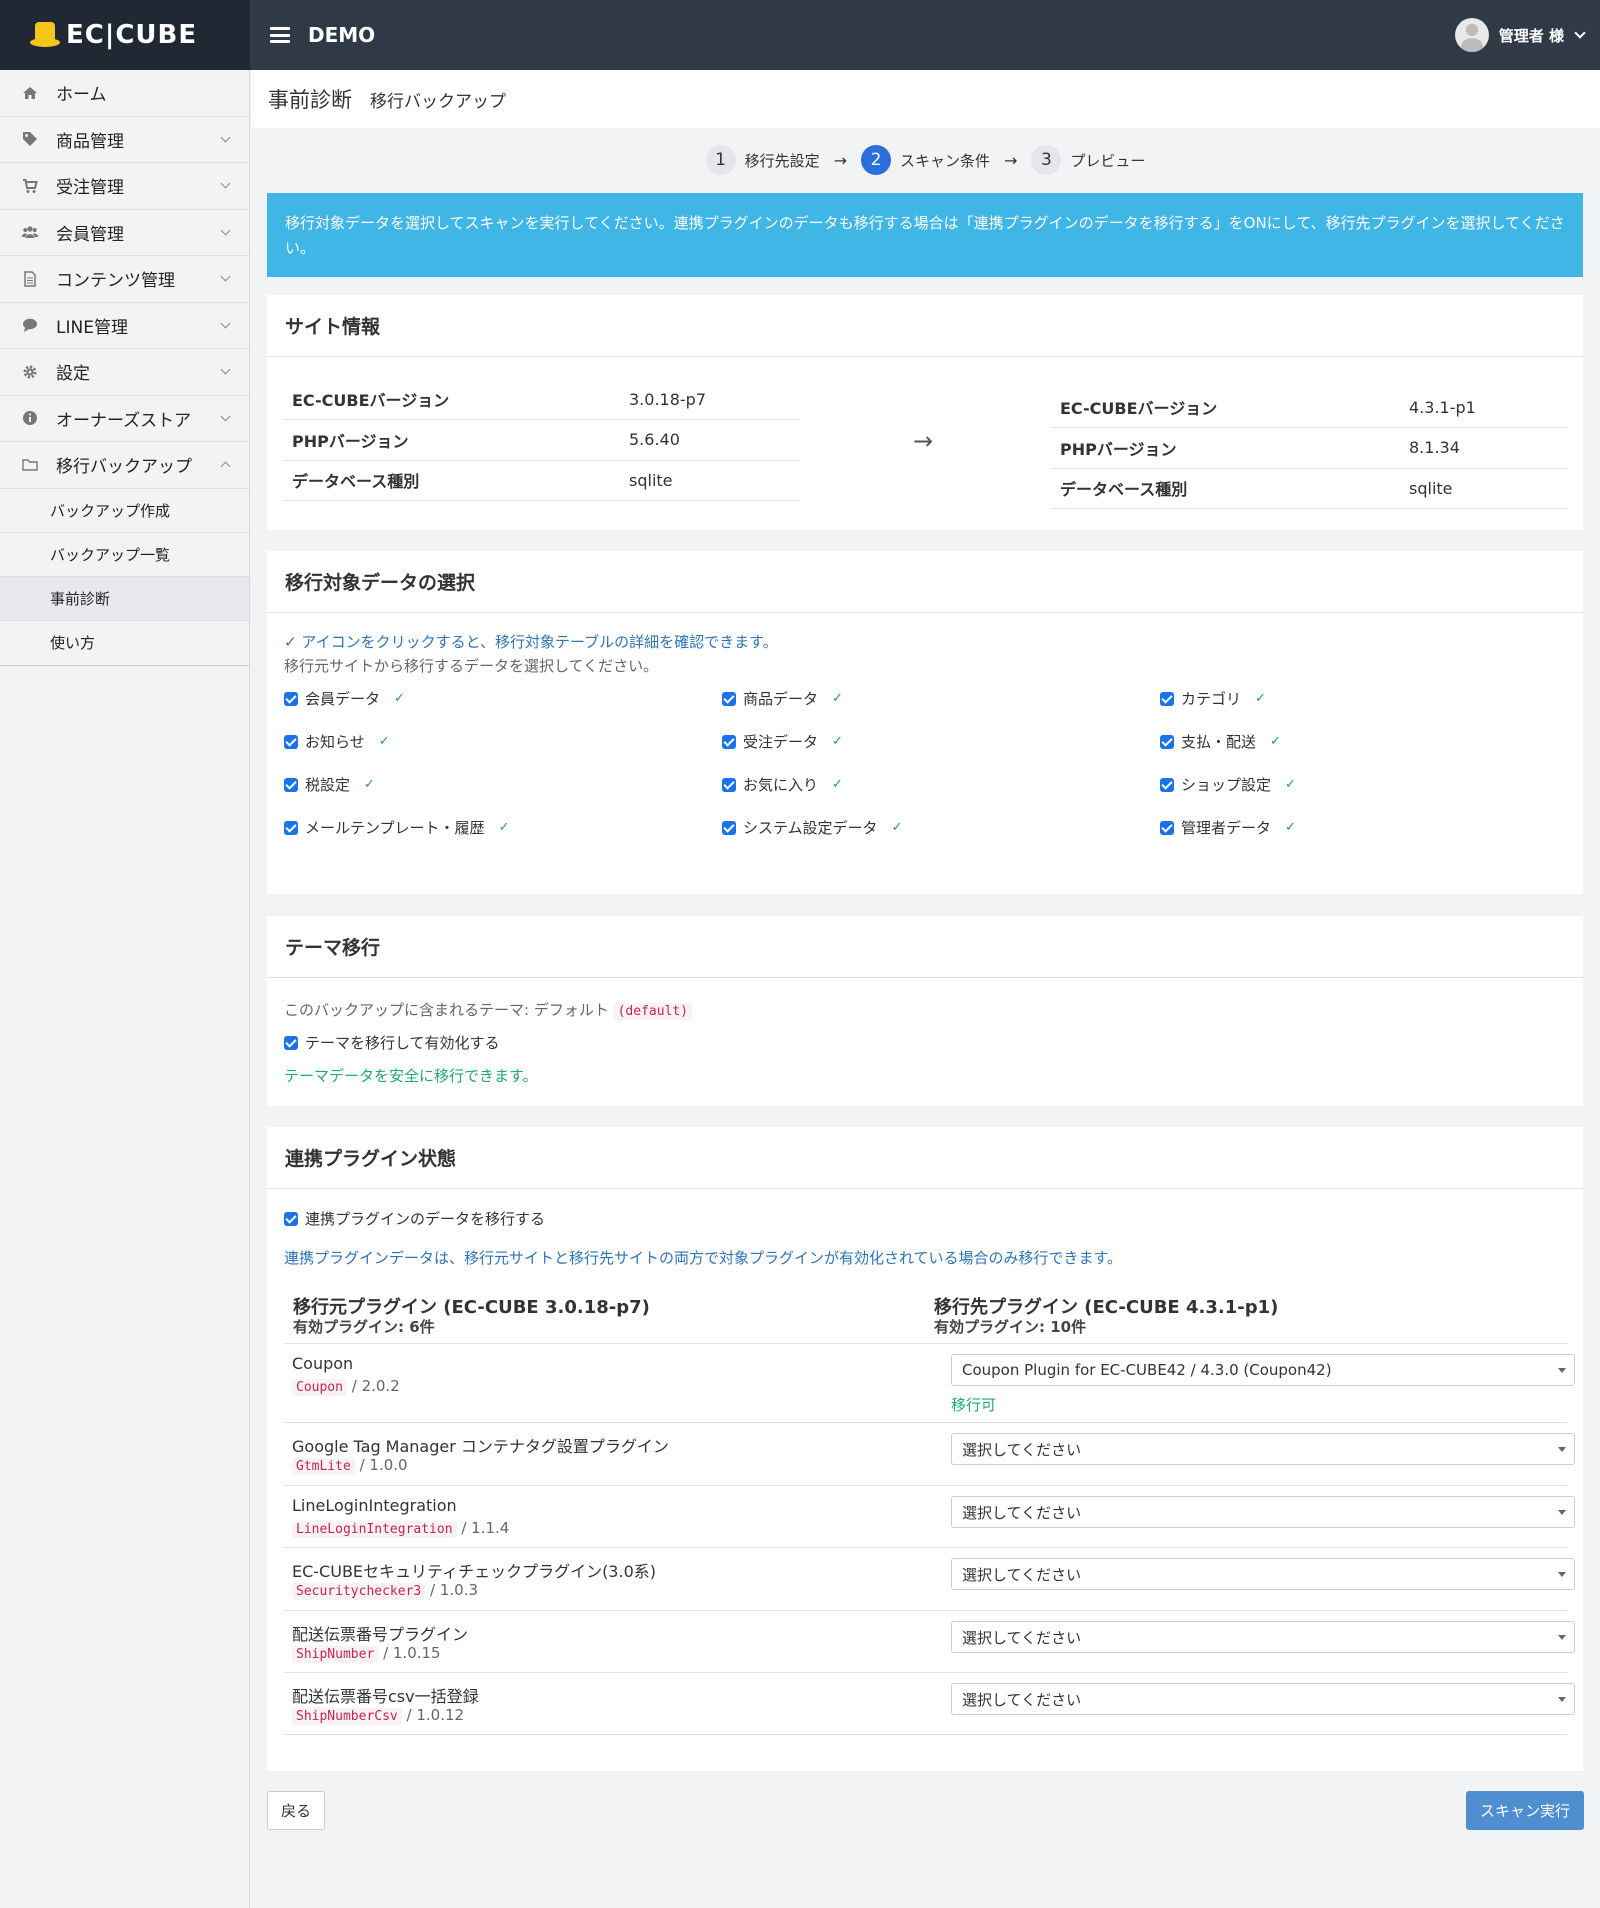  Describe the element at coordinates (782, 784) in the screenshot. I see `checkbox-favorites: お気に入り ✓` at that location.